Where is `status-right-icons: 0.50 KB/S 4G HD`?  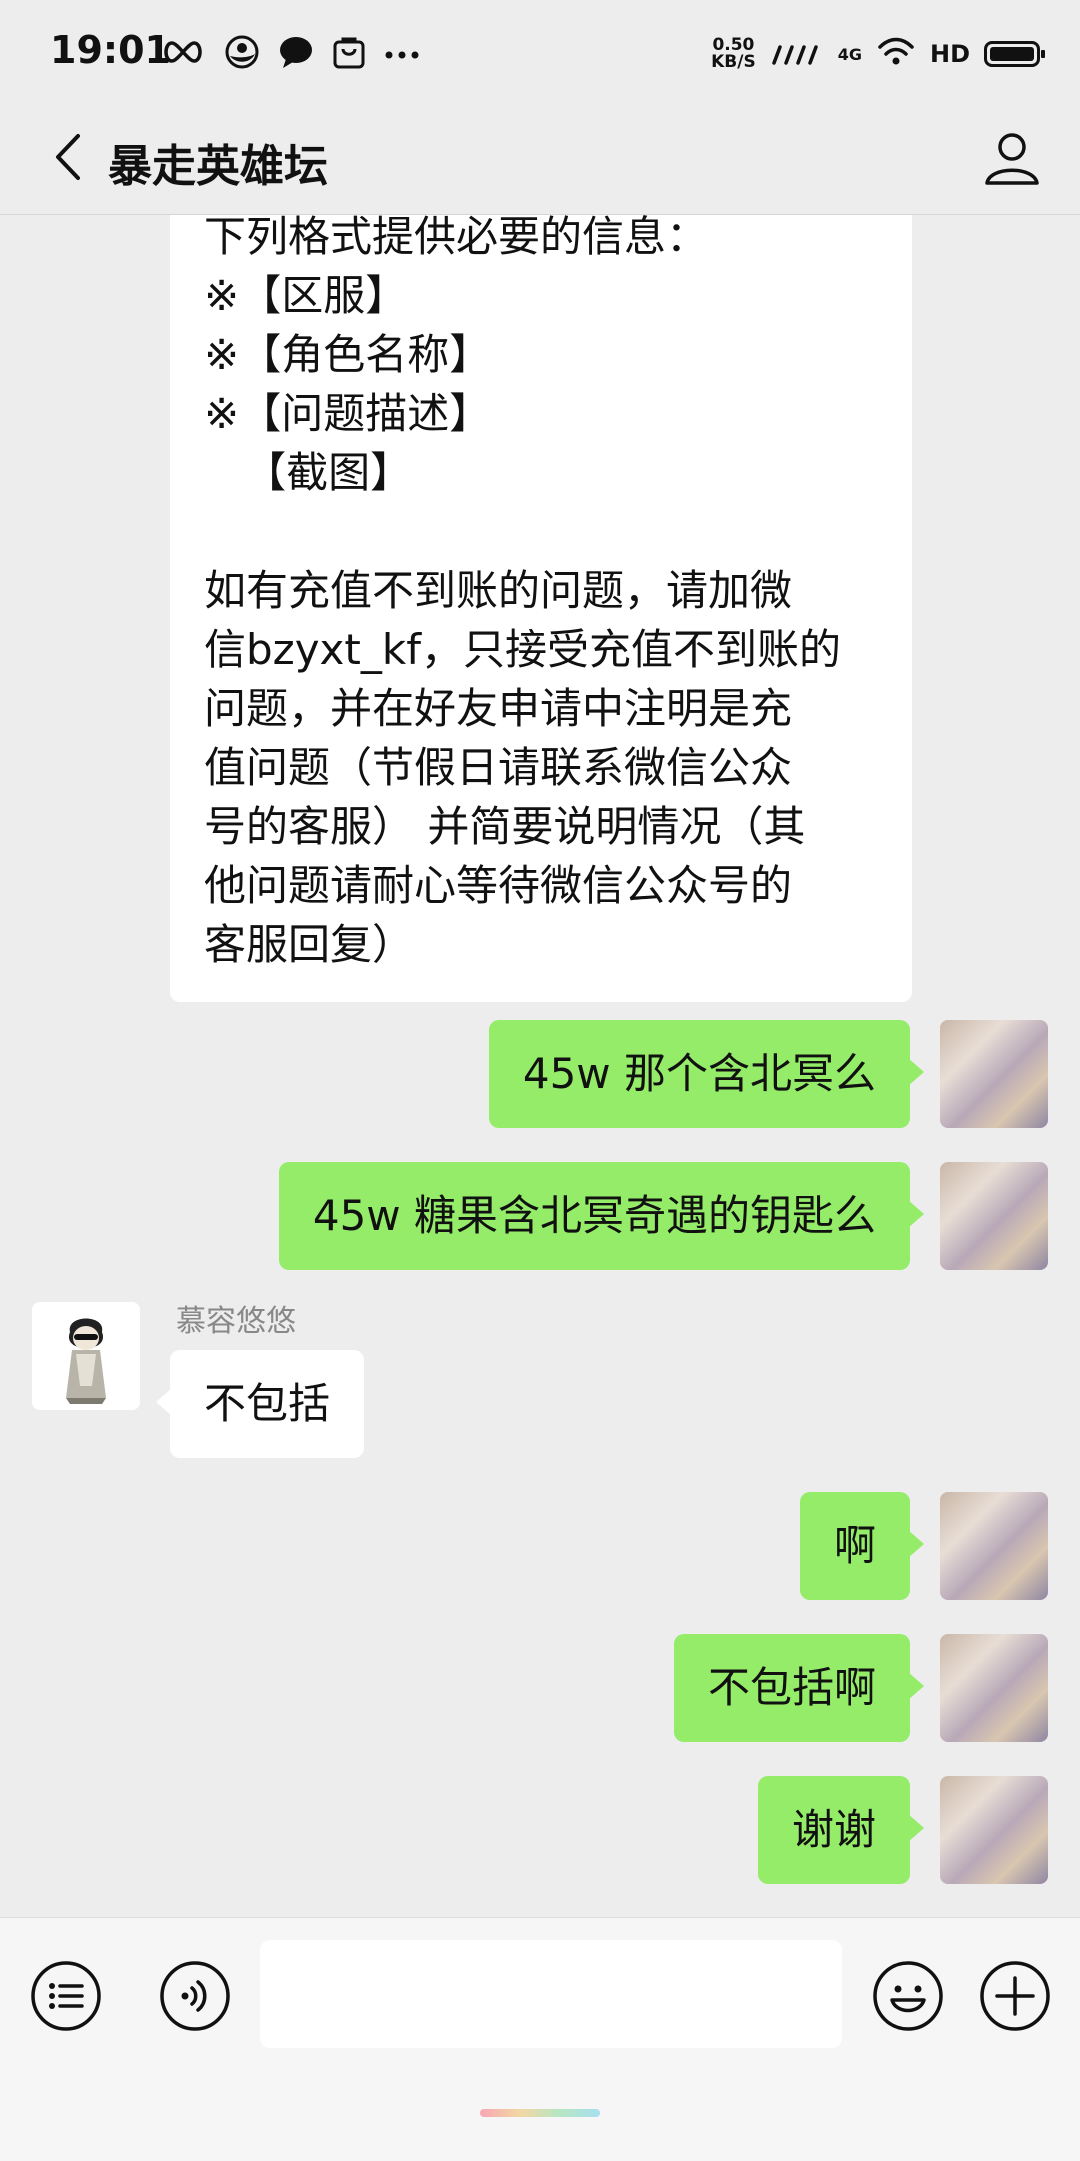
status-right-icons: 0.50 KB/S 4G HD is located at coordinates (878, 54).